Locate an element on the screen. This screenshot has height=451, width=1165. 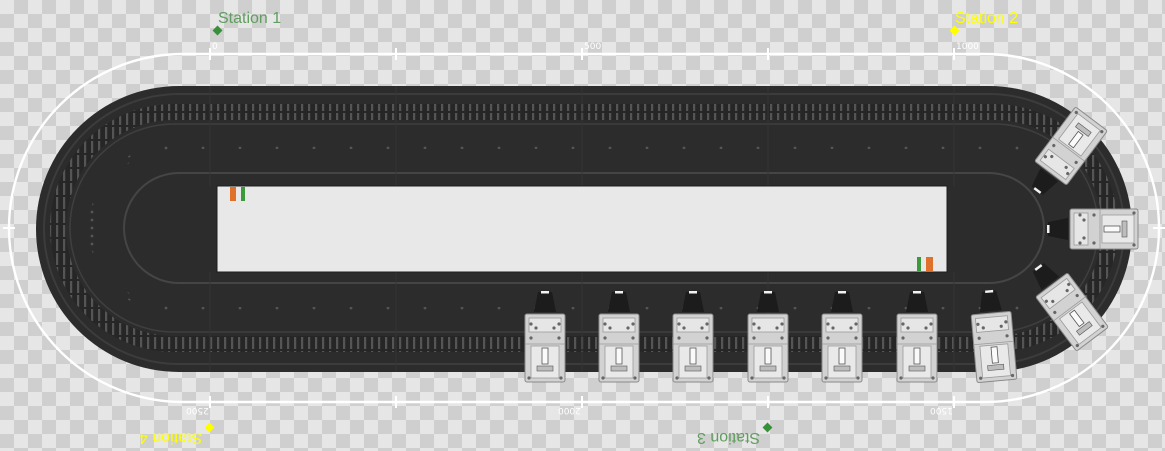
tick-label-0: 0 is located at coordinates (215, 47).